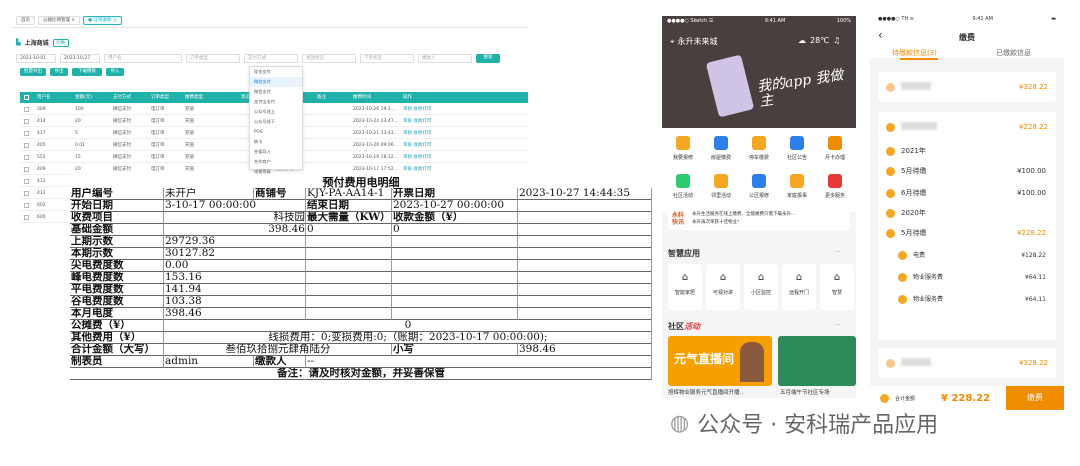  Describe the element at coordinates (683, 186) in the screenshot. I see `service-item: 社区活动` at that location.